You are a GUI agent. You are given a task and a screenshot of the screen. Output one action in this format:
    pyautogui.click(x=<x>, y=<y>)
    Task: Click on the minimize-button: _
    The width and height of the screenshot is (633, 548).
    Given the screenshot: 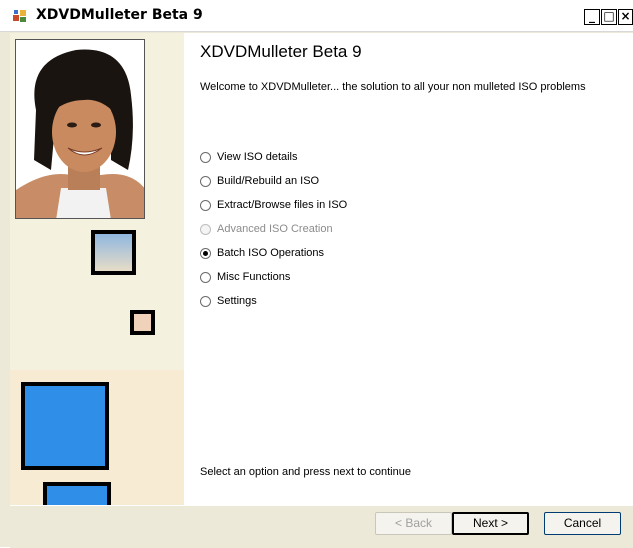 What is the action you would take?
    pyautogui.click(x=592, y=17)
    